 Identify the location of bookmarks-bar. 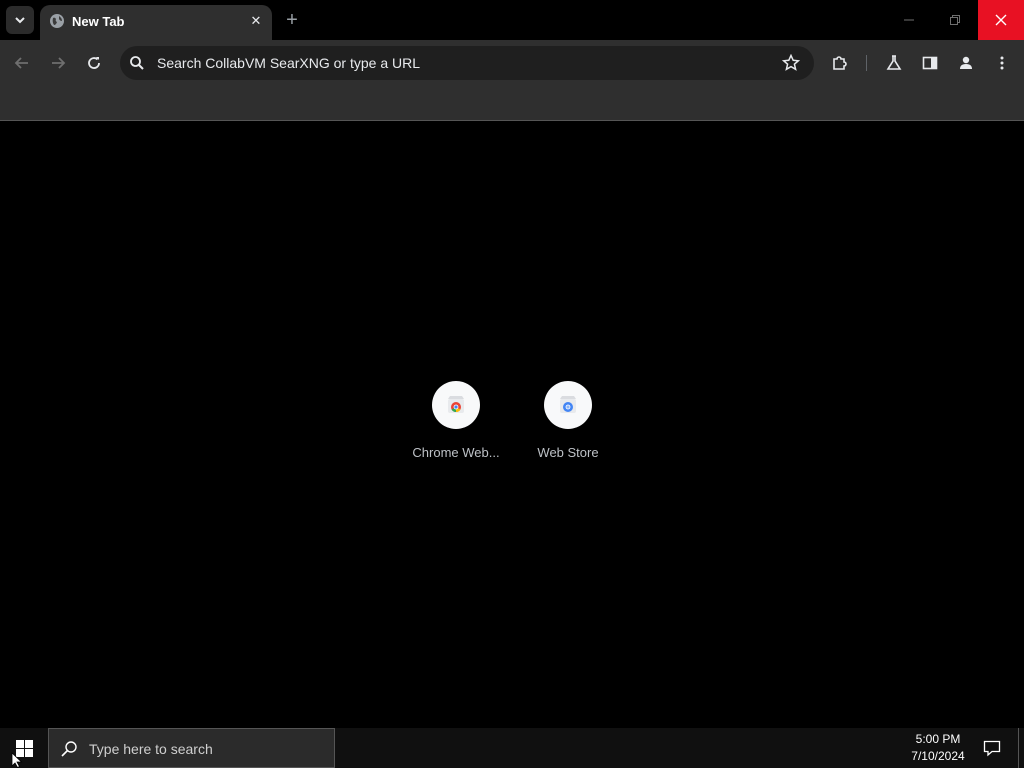
(512, 103).